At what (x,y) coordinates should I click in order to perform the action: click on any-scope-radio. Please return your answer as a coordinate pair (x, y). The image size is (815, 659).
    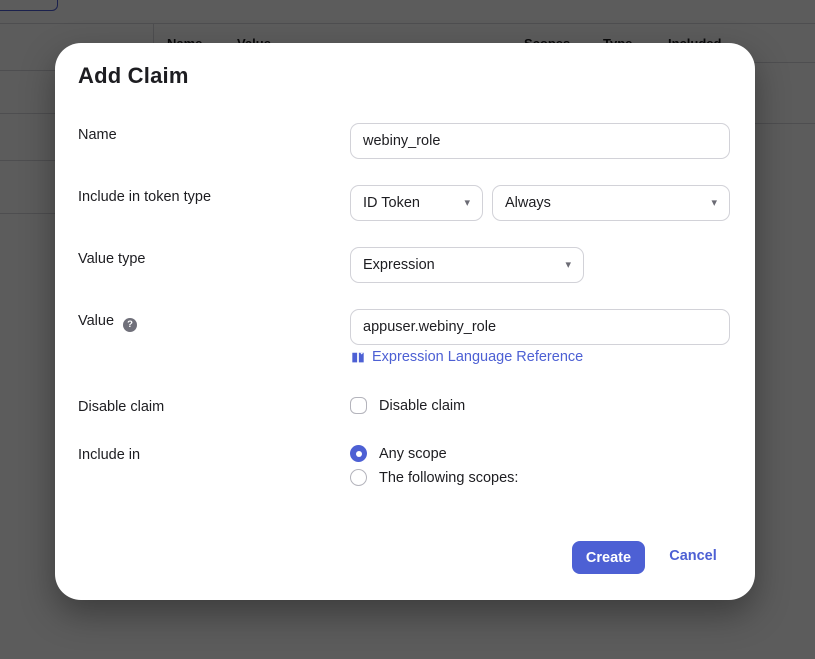
    Looking at the image, I should click on (358, 453).